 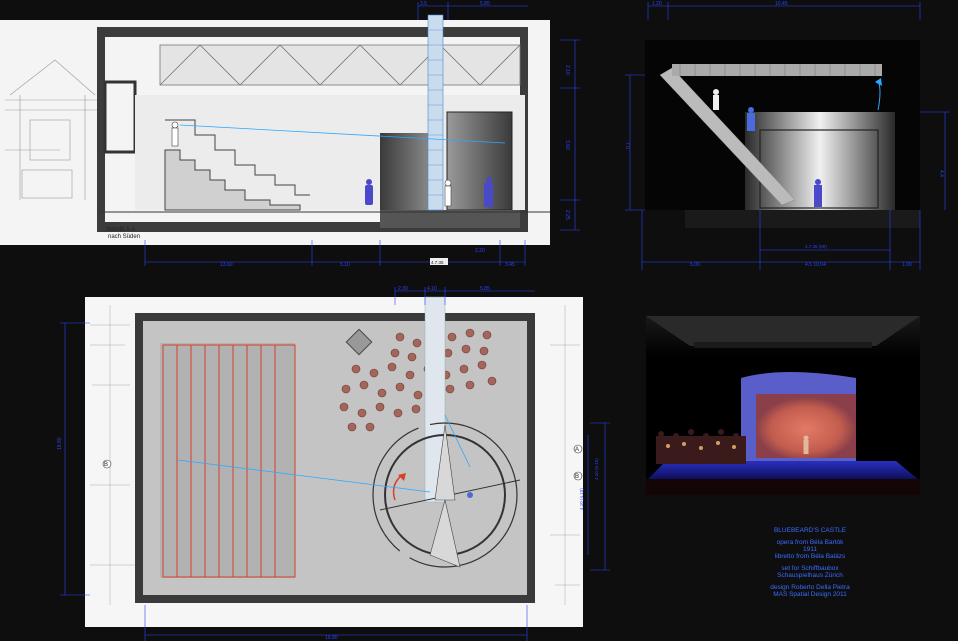 I want to click on dim-label: 2.30, so click(x=403, y=289).